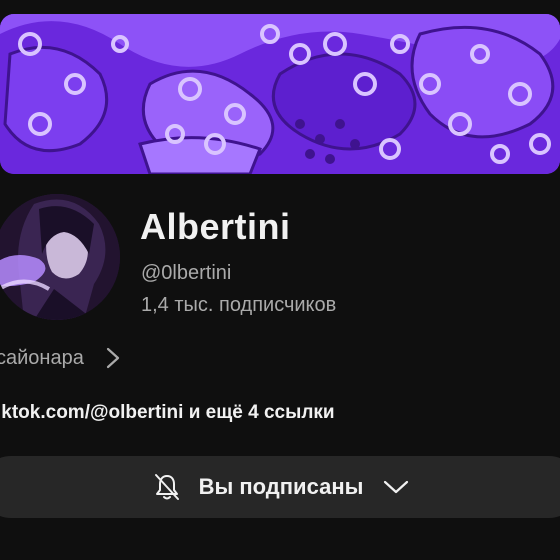  What do you see at coordinates (186, 273) in the screenshot?
I see `channel-handle: @0lbertini` at bounding box center [186, 273].